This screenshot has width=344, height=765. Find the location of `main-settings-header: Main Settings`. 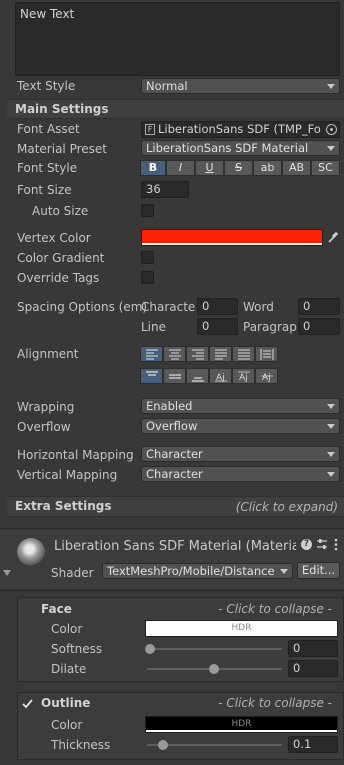

main-settings-header: Main Settings is located at coordinates (175, 109).